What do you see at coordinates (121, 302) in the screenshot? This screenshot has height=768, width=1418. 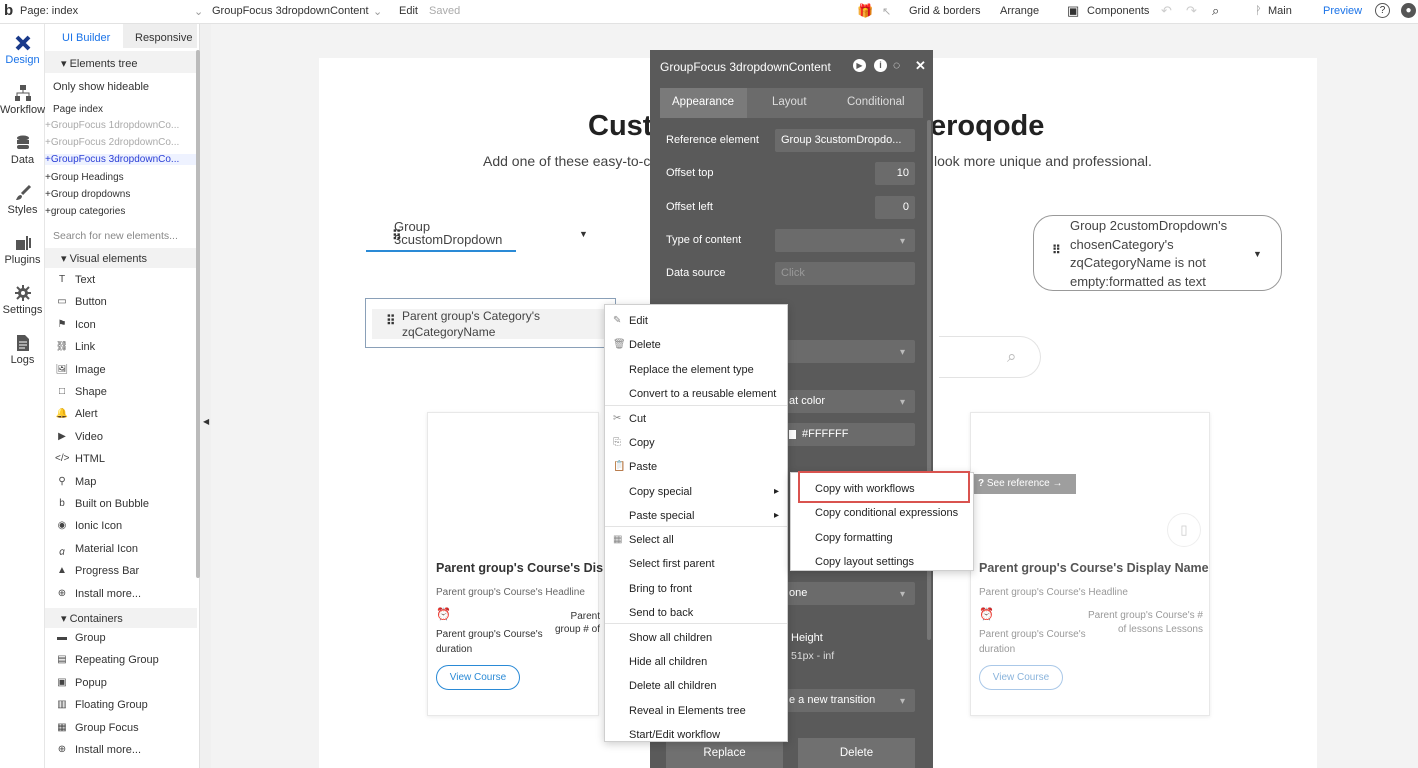 I see `visual-element-button: ▭ Button` at bounding box center [121, 302].